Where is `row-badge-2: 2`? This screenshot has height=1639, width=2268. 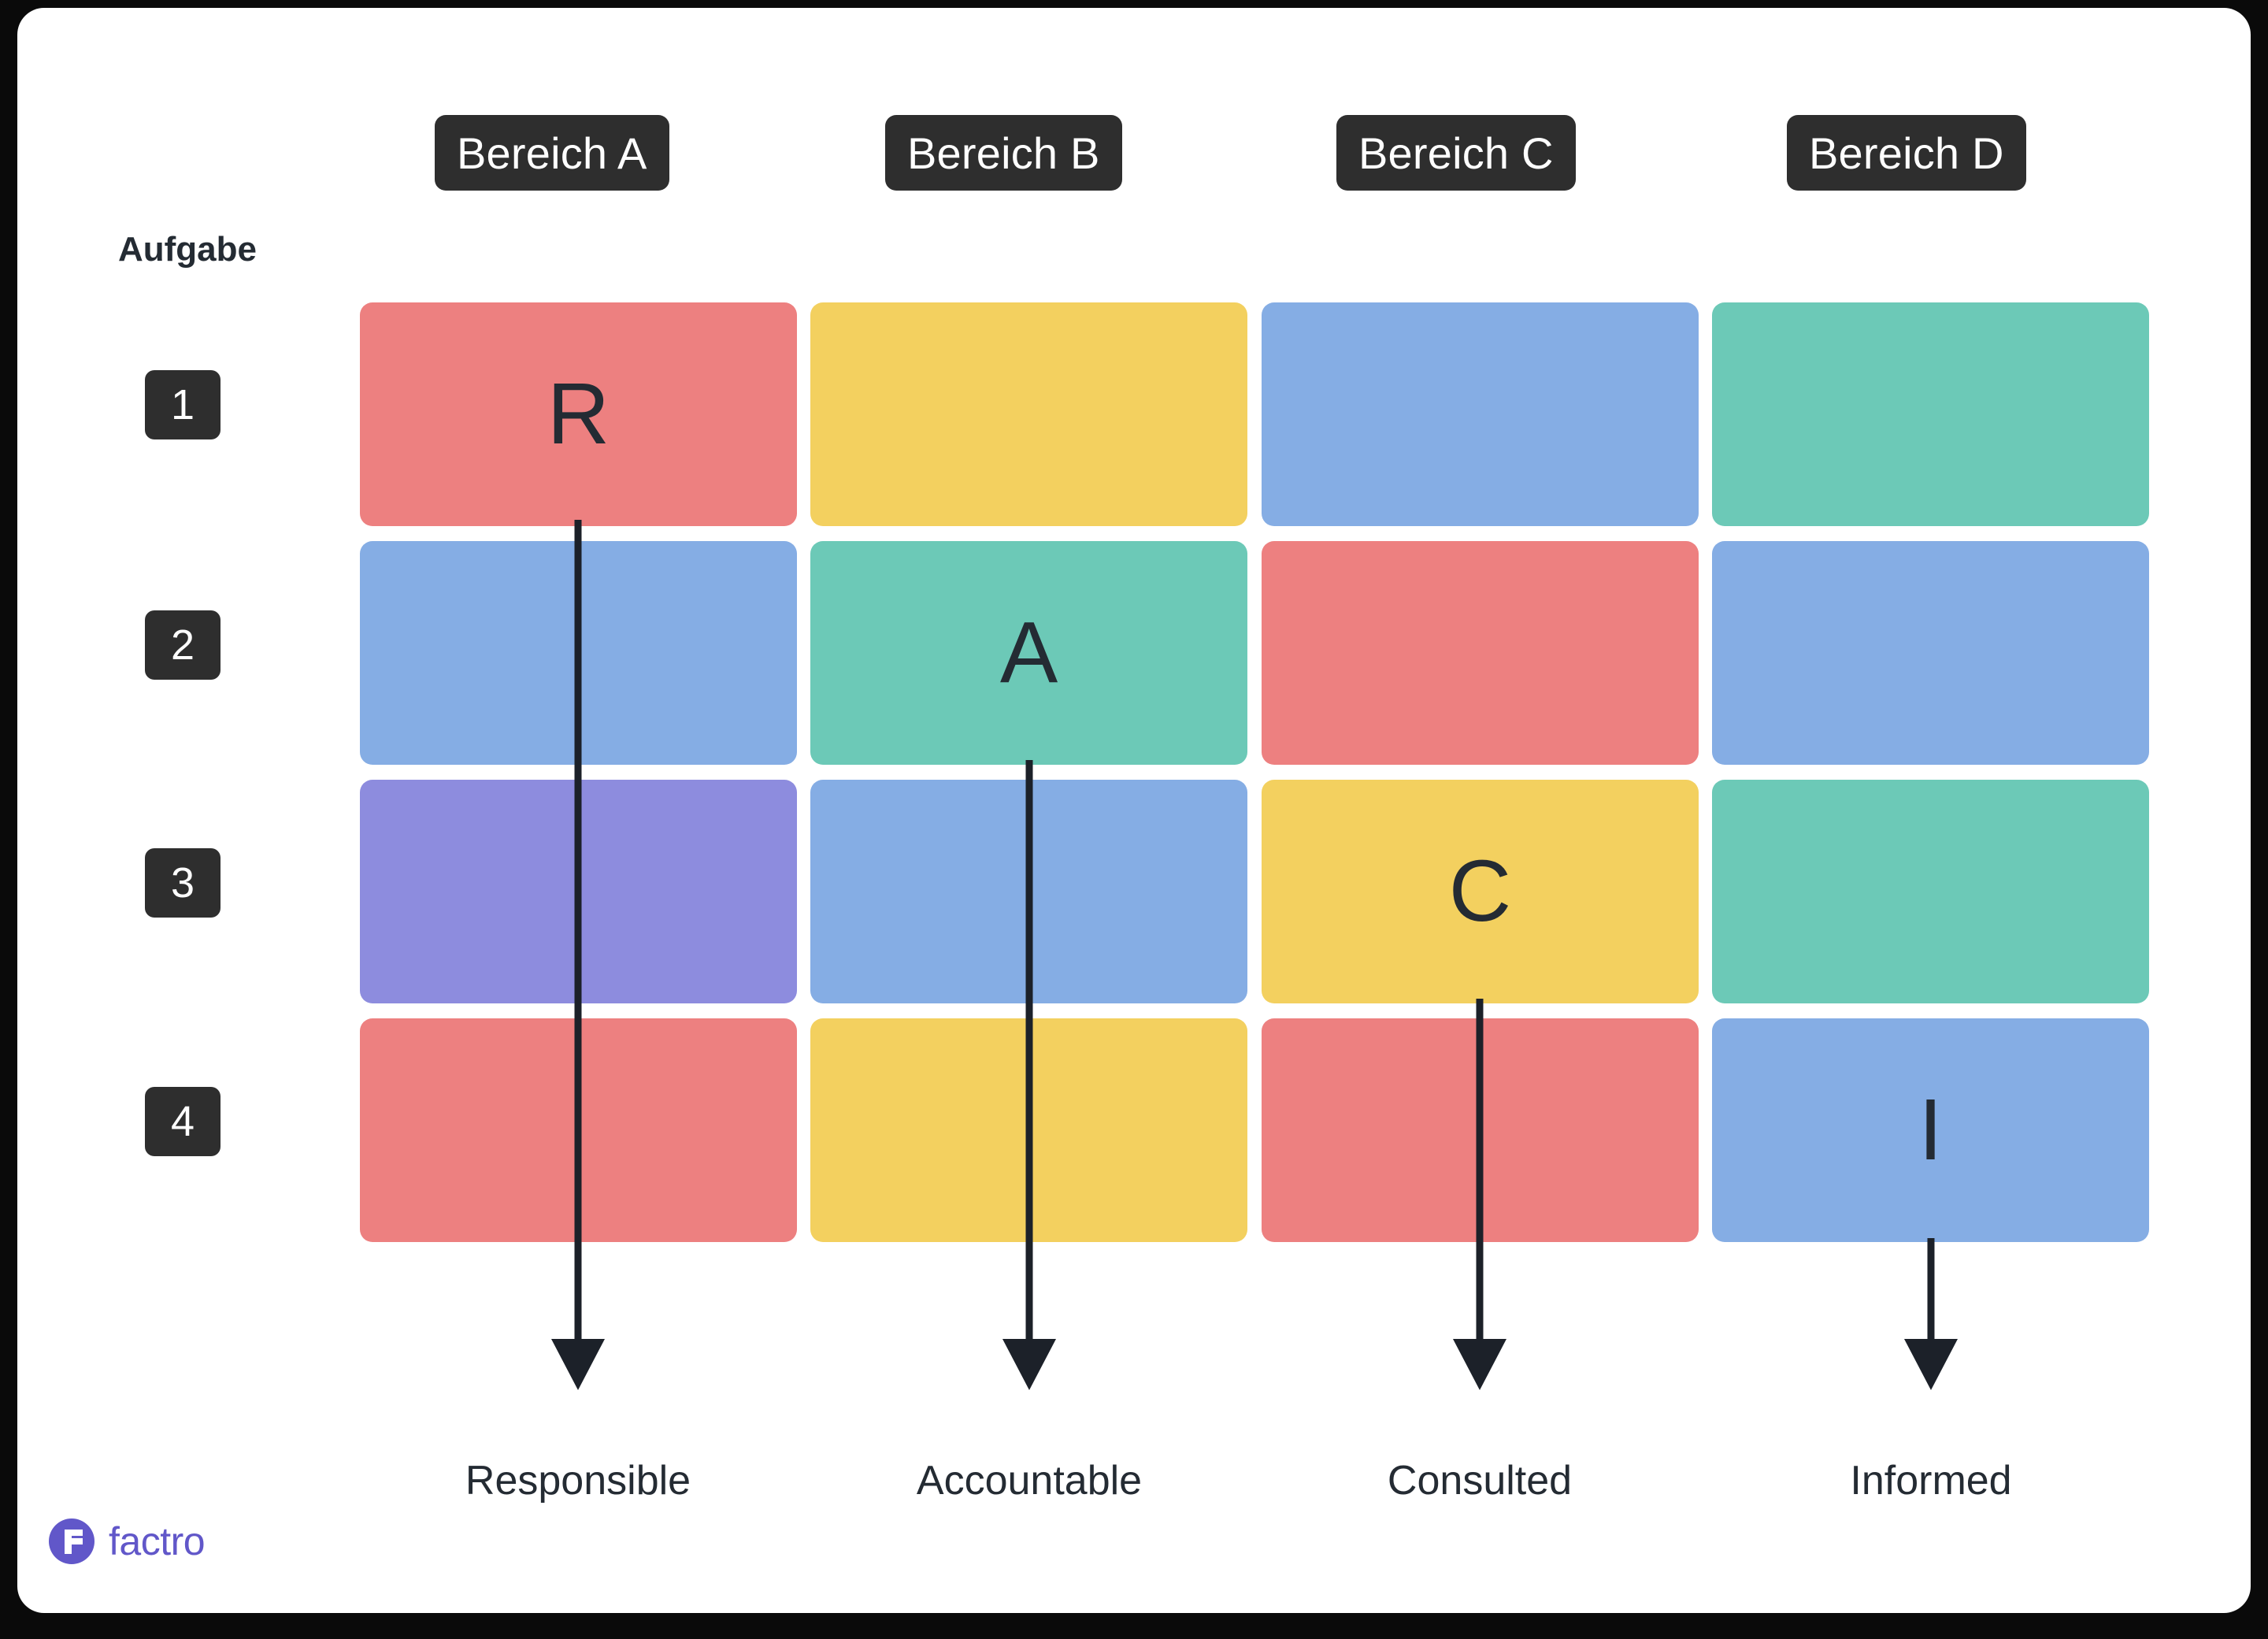 row-badge-2: 2 is located at coordinates (182, 645).